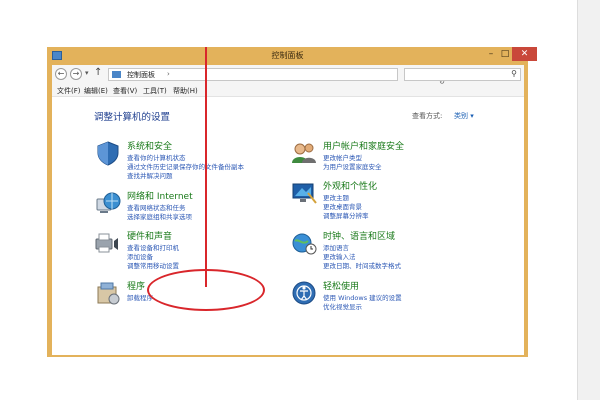 Image resolution: width=600 pixels, height=400 pixels. What do you see at coordinates (304, 153) in the screenshot?
I see `users-icon` at bounding box center [304, 153].